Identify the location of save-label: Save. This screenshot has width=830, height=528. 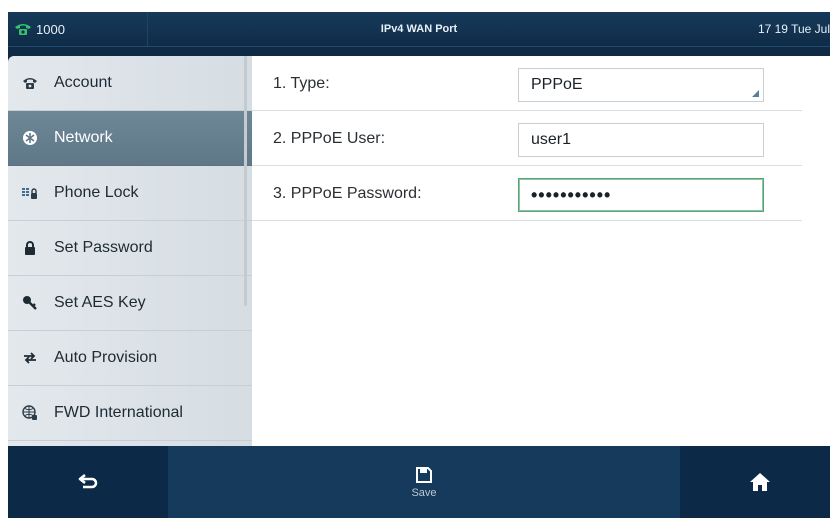
(424, 492).